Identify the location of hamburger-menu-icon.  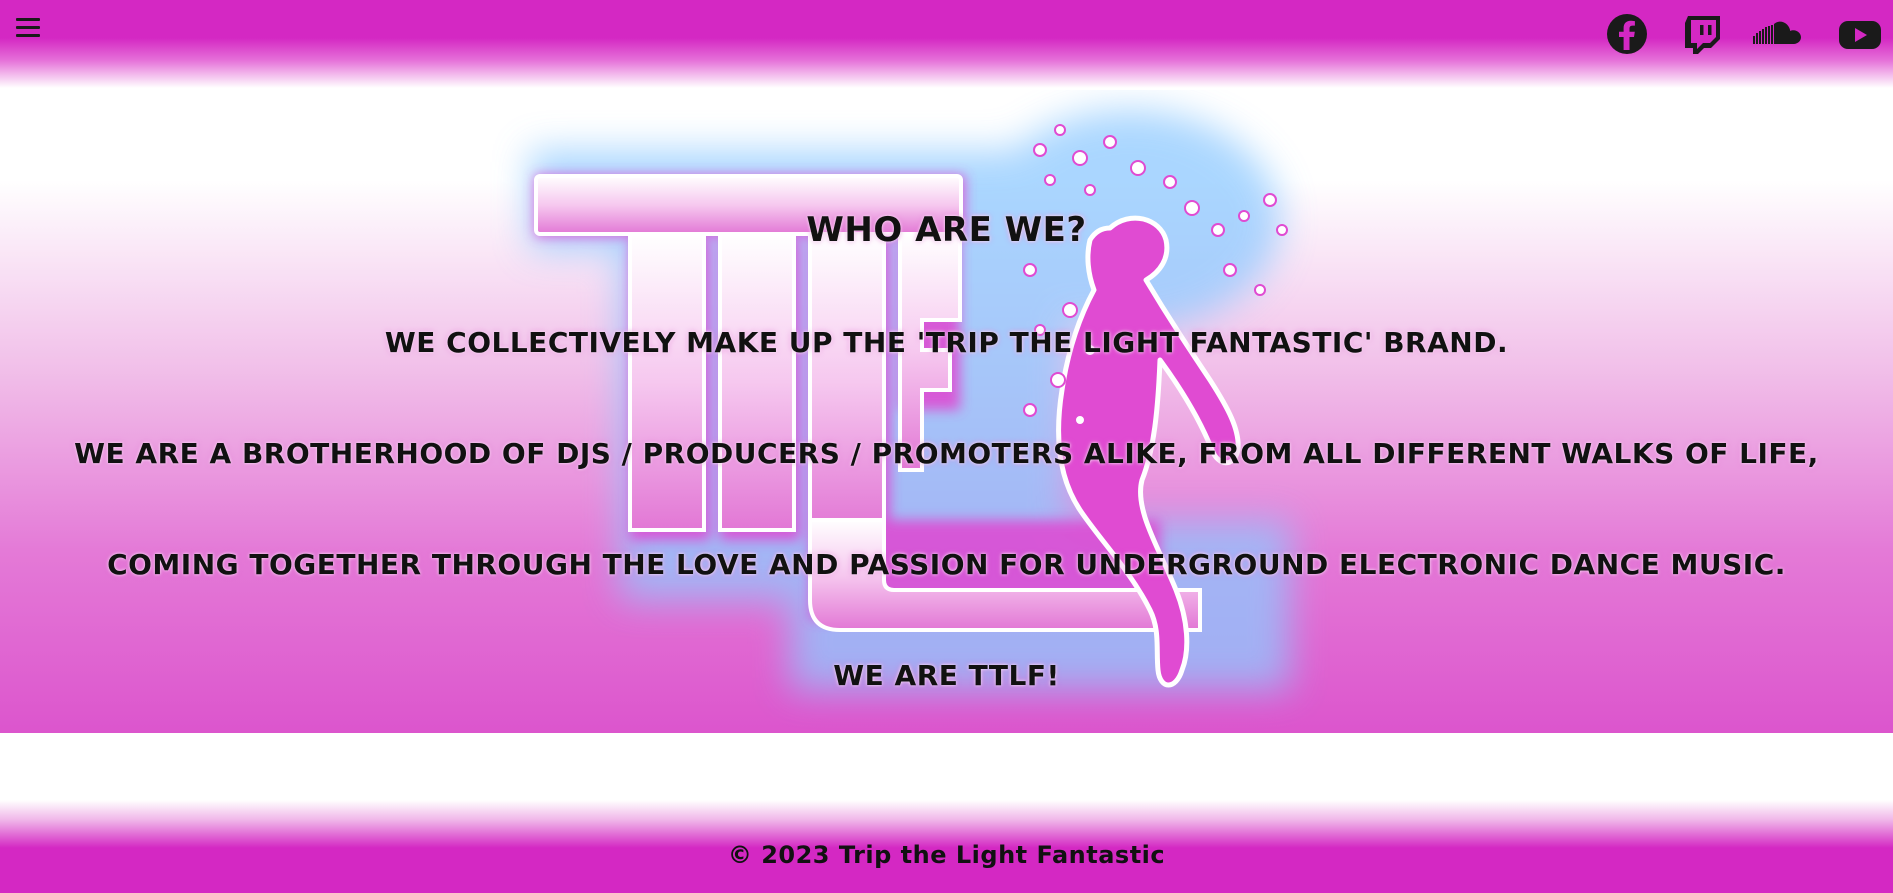
(28, 27).